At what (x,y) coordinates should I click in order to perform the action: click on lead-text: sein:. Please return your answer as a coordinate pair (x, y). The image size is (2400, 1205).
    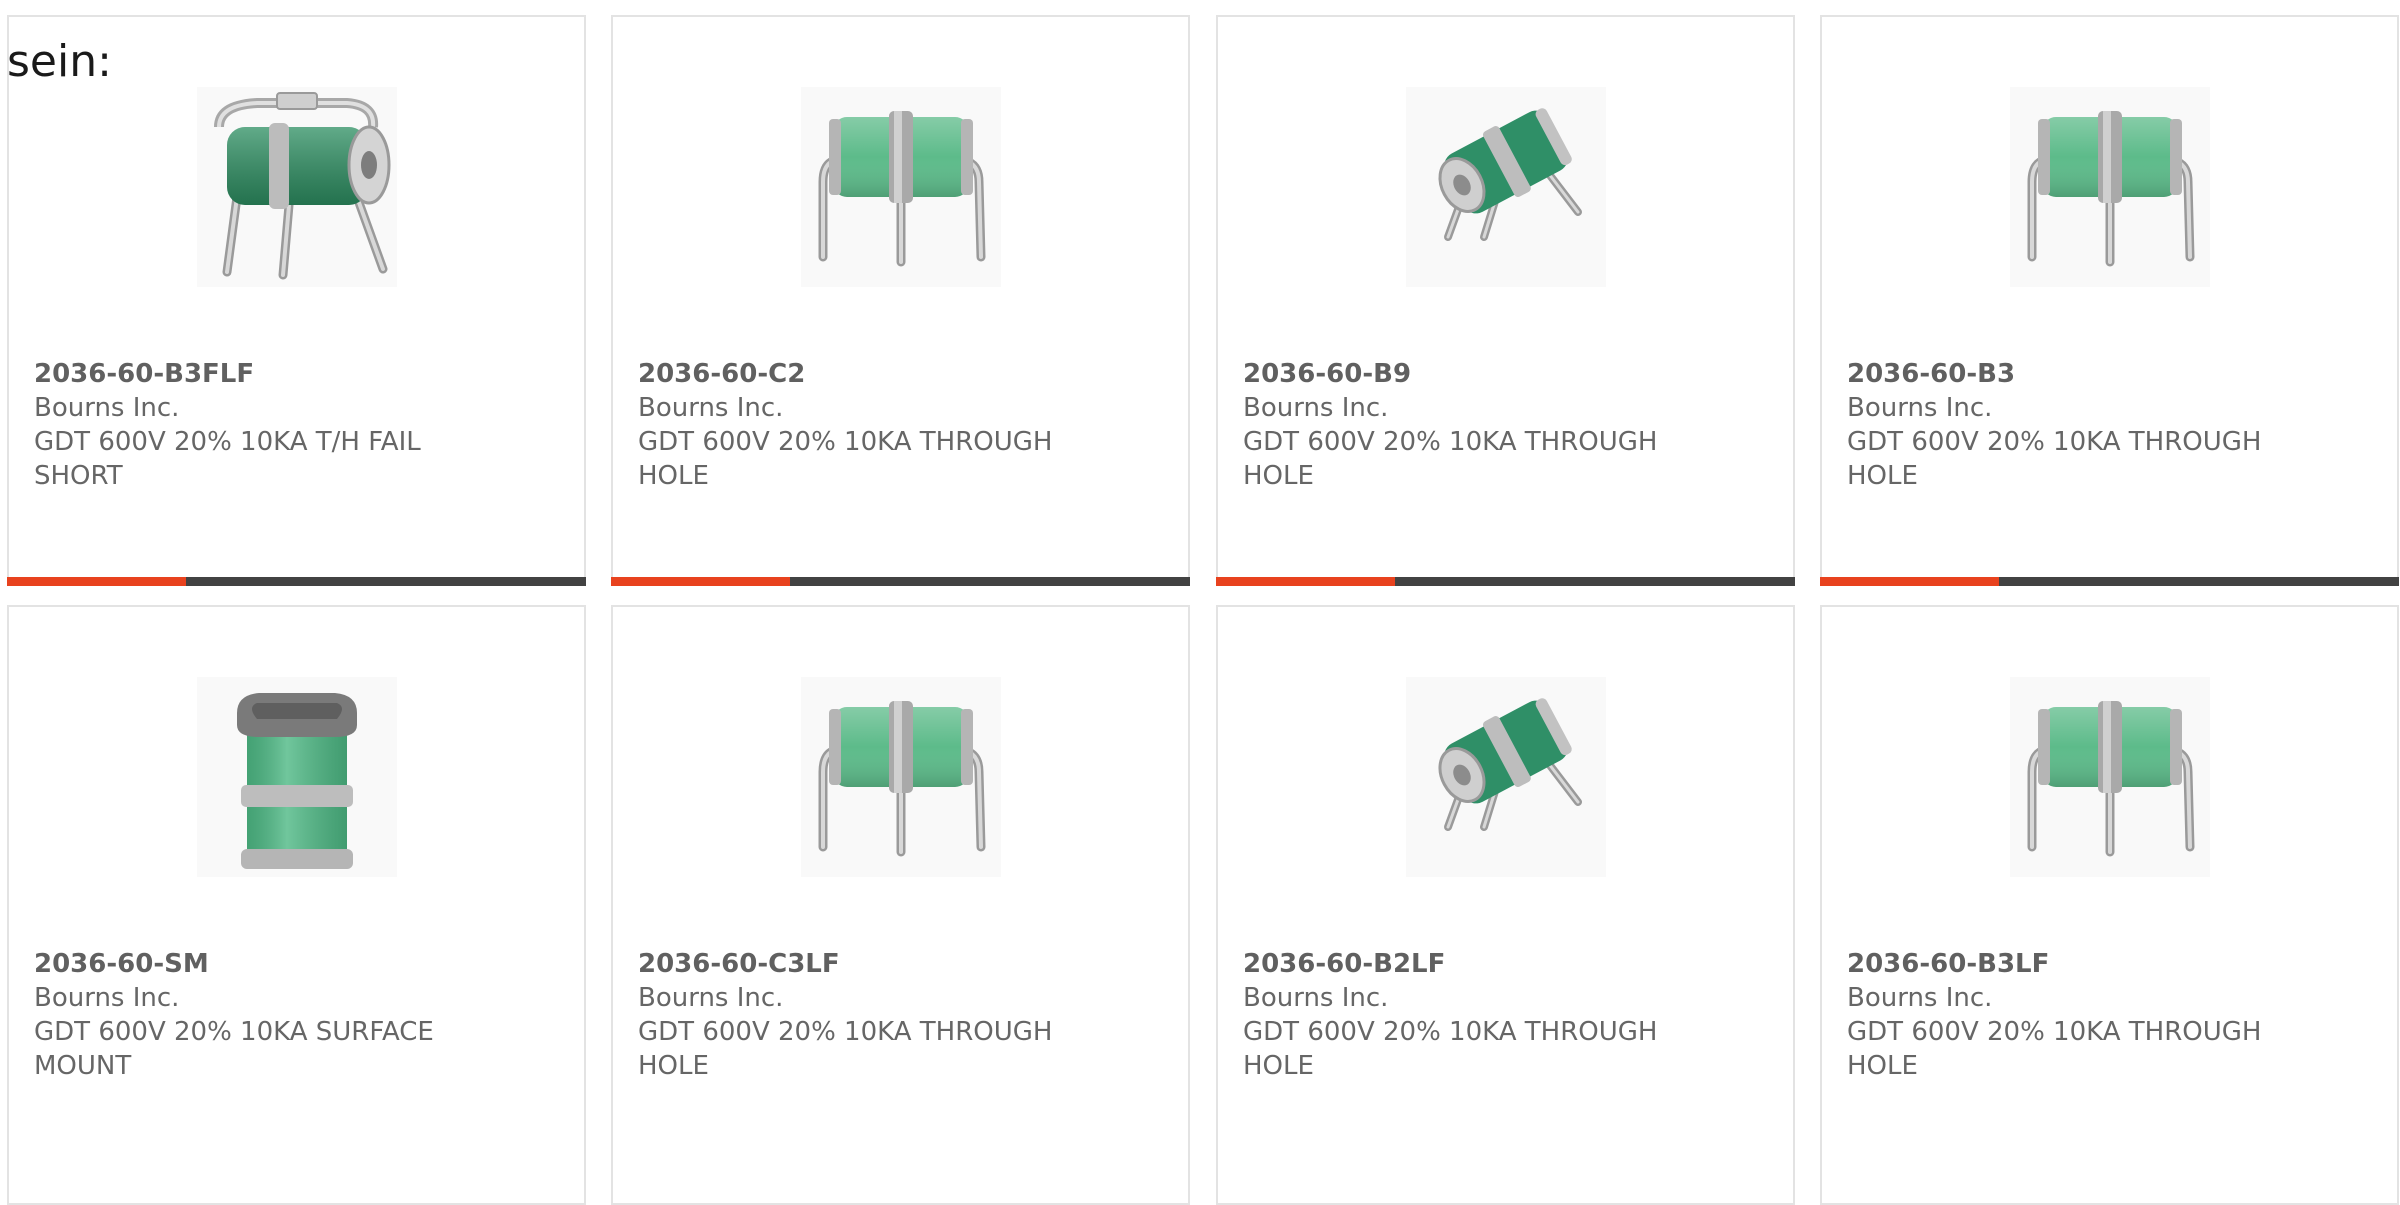
    Looking at the image, I should click on (59, 61).